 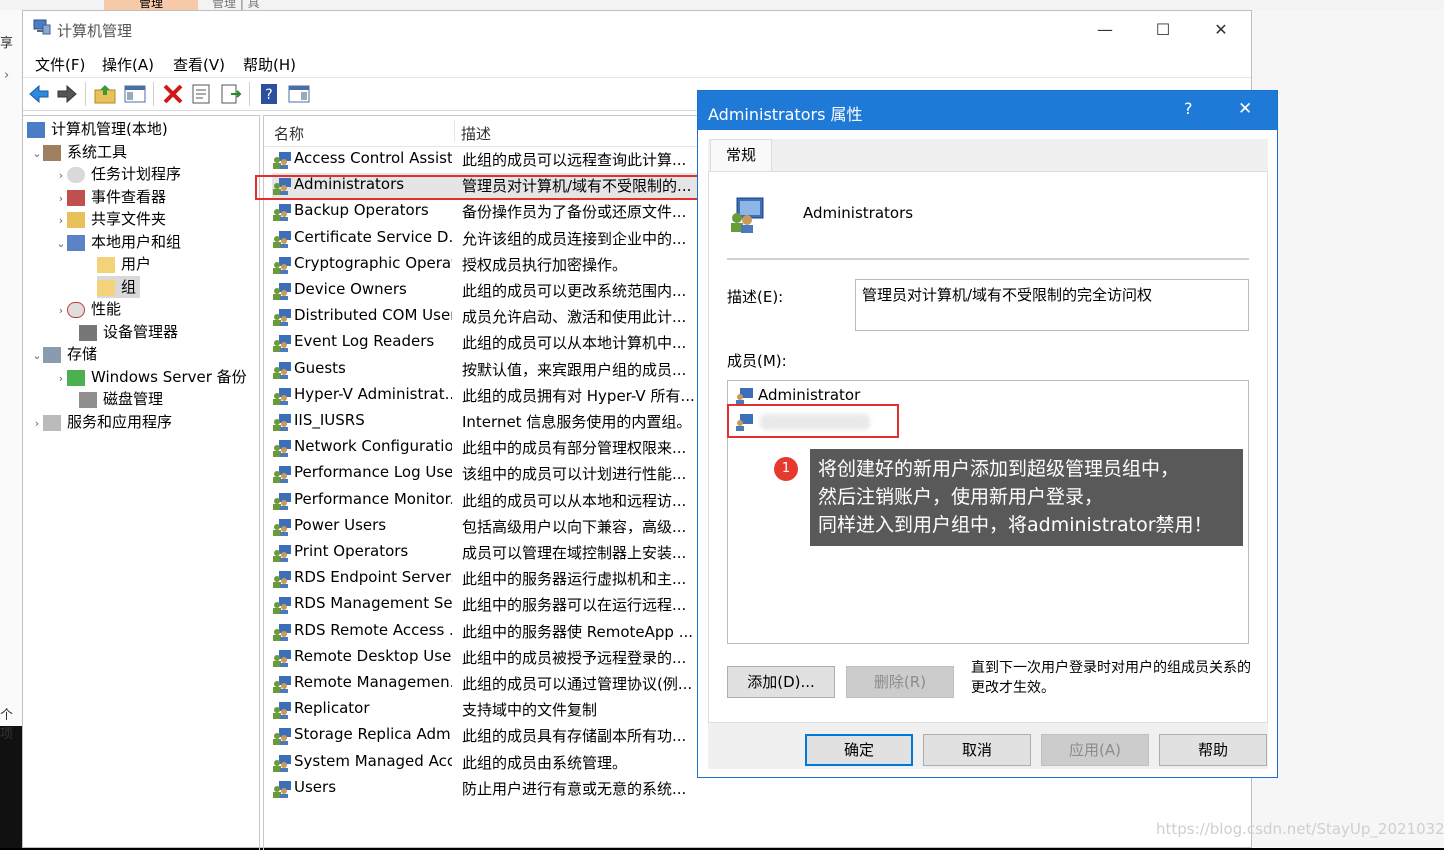 What do you see at coordinates (987, 110) in the screenshot?
I see `dialog-title-bar: Administrators 属性 ? ✕` at bounding box center [987, 110].